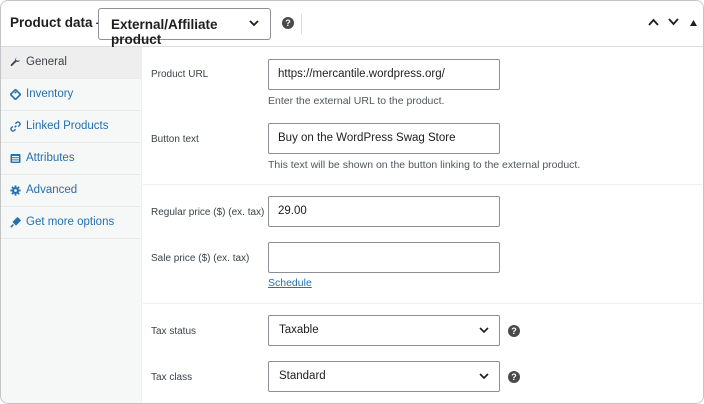  I want to click on tab-attributes: Attributes, so click(71, 159).